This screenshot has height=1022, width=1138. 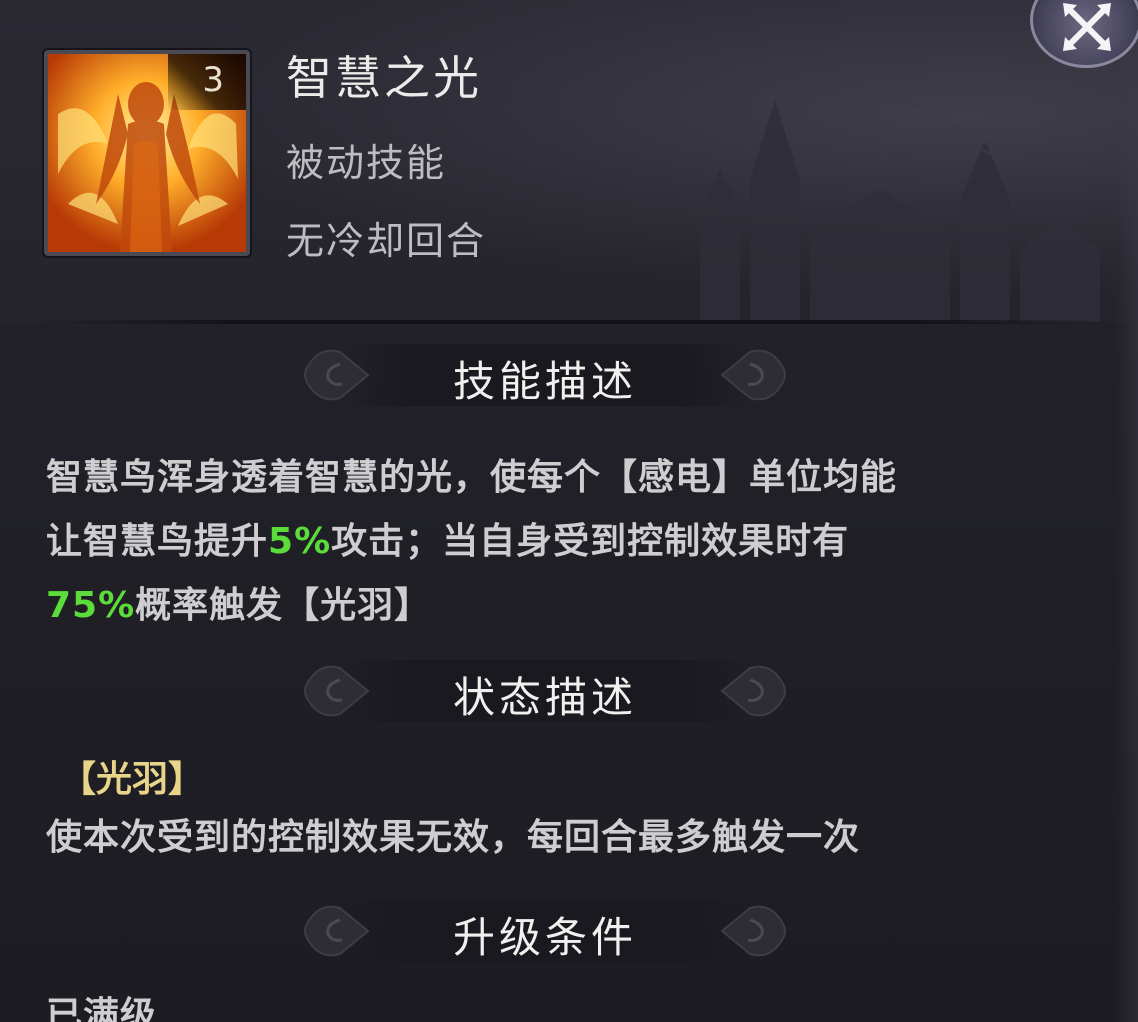 I want to click on skill-name: 智慧之光, so click(x=384, y=78).